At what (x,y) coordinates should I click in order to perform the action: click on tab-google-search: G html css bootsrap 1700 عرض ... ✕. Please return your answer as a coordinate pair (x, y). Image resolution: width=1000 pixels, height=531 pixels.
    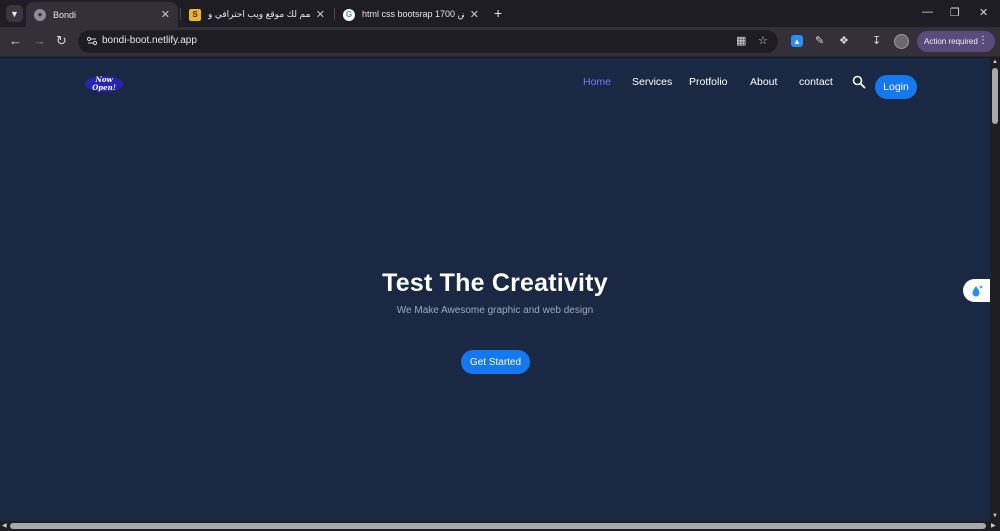
    Looking at the image, I should click on (411, 14).